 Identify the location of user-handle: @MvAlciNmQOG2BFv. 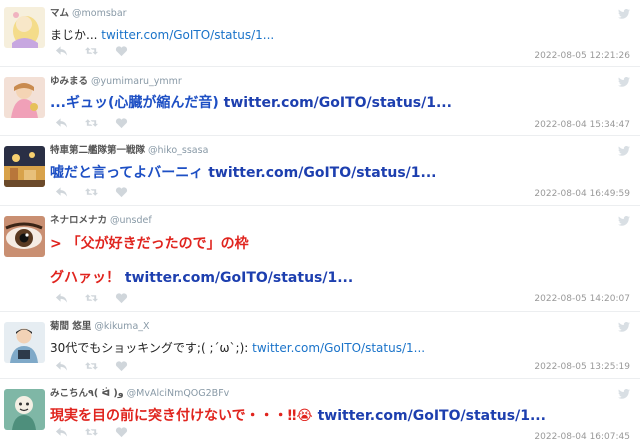
(178, 393).